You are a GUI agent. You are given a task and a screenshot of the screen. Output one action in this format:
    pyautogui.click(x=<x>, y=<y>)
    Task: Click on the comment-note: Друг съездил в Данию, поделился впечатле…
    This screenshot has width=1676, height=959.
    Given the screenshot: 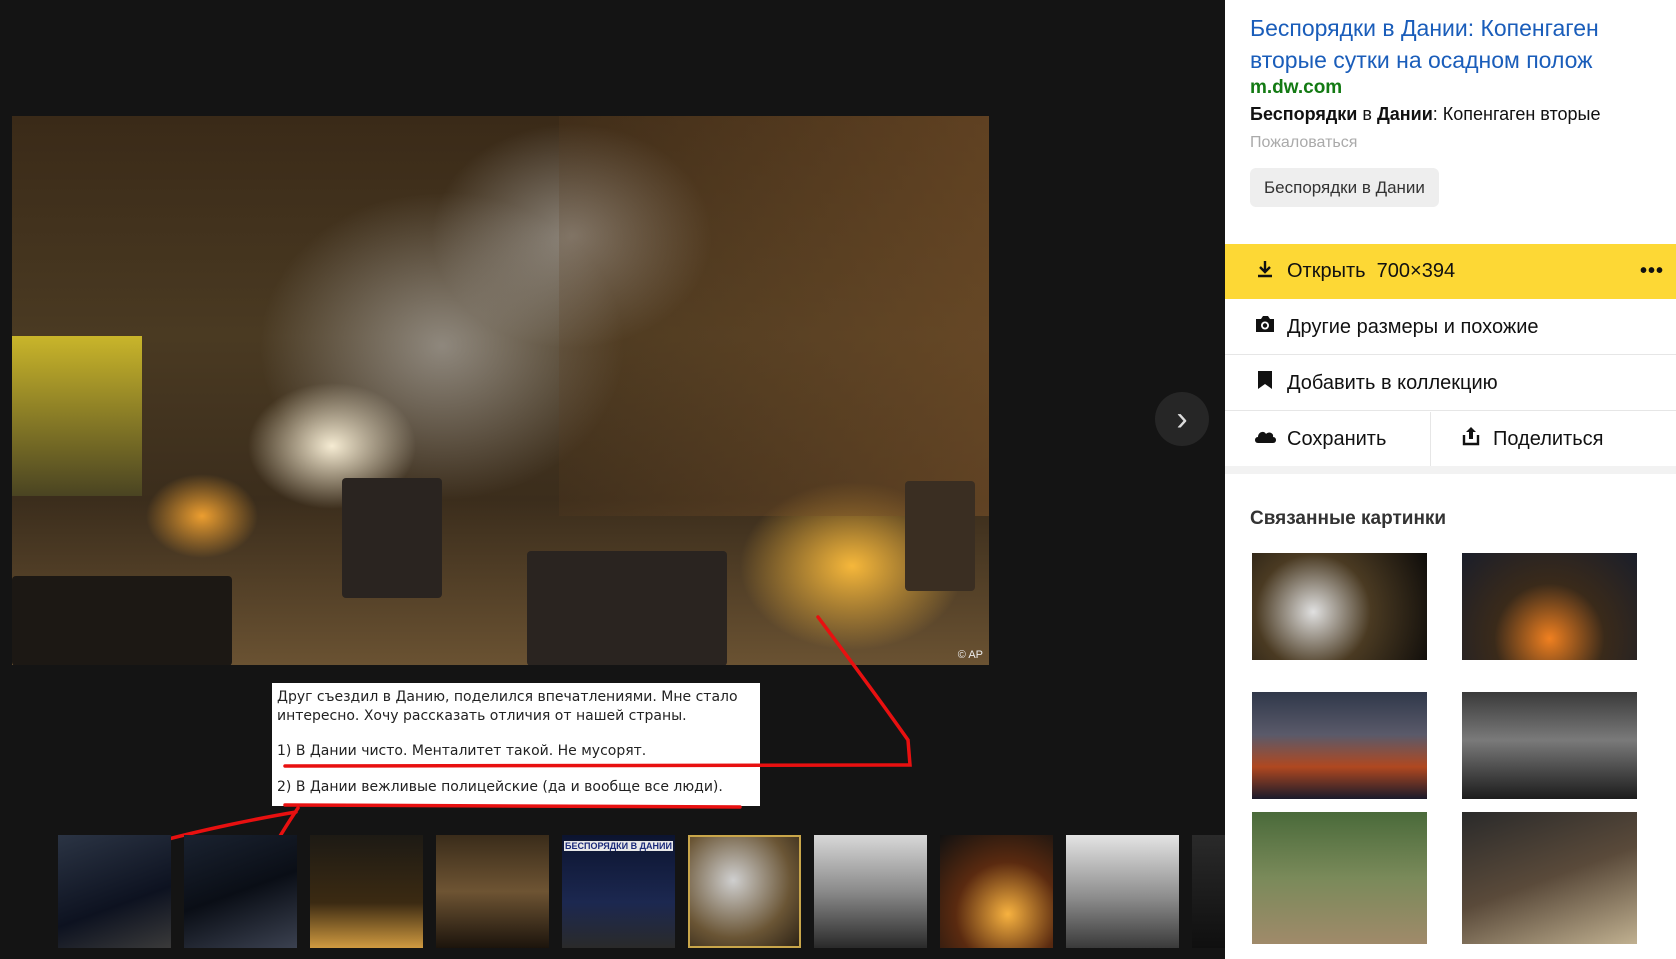 What is the action you would take?
    pyautogui.click(x=516, y=744)
    